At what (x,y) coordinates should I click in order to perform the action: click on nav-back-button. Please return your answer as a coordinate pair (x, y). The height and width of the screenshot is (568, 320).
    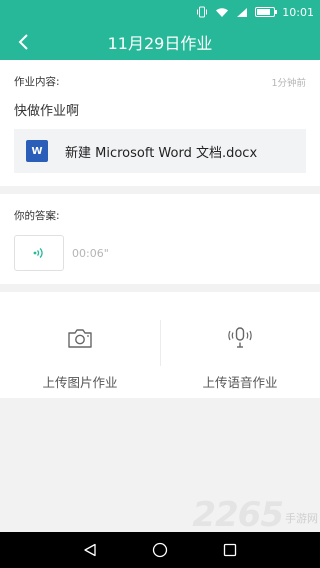
    Looking at the image, I should click on (90, 550).